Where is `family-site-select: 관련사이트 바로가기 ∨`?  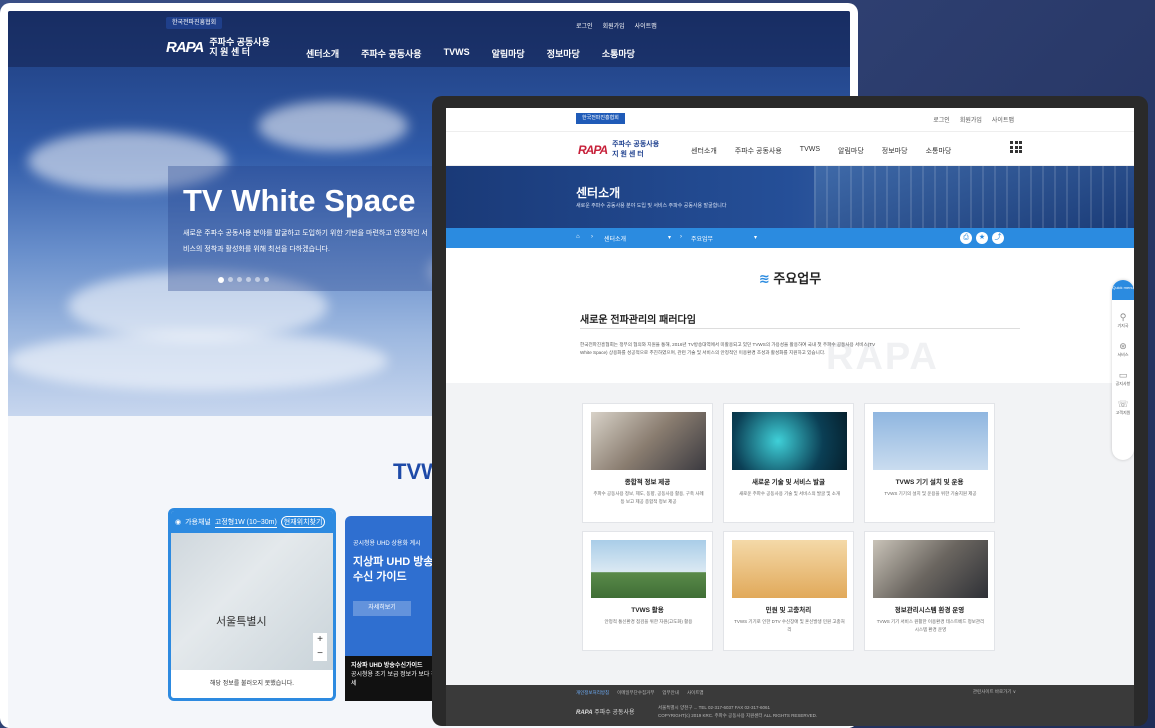 family-site-select: 관련사이트 바로가기 ∨ is located at coordinates (994, 692).